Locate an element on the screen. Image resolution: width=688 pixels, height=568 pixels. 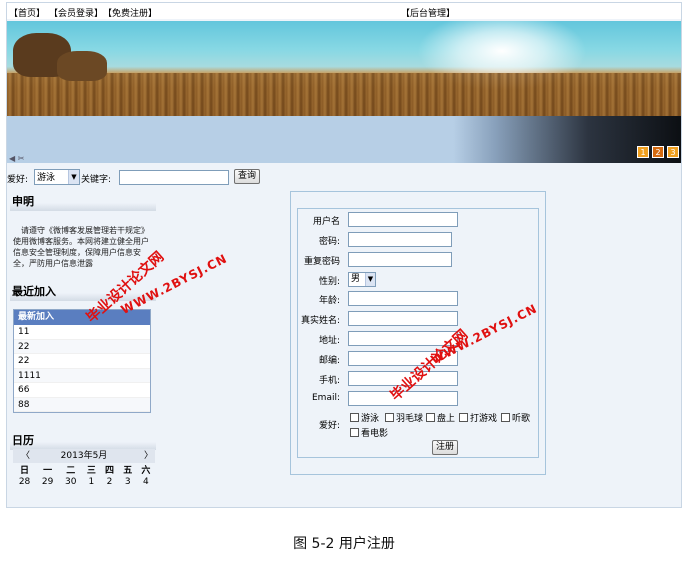
list-item: 11 is located at coordinates (82, 332).